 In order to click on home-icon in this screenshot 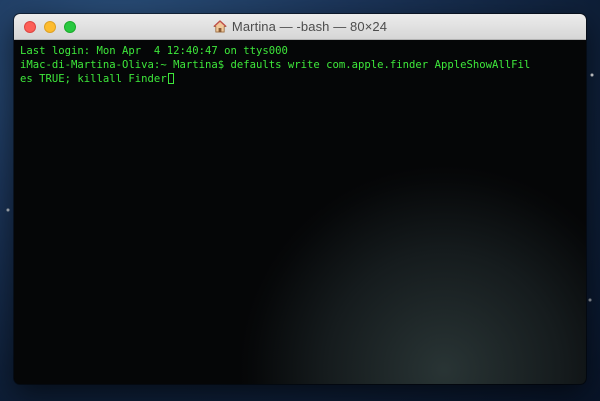, I will do `click(220, 26)`.